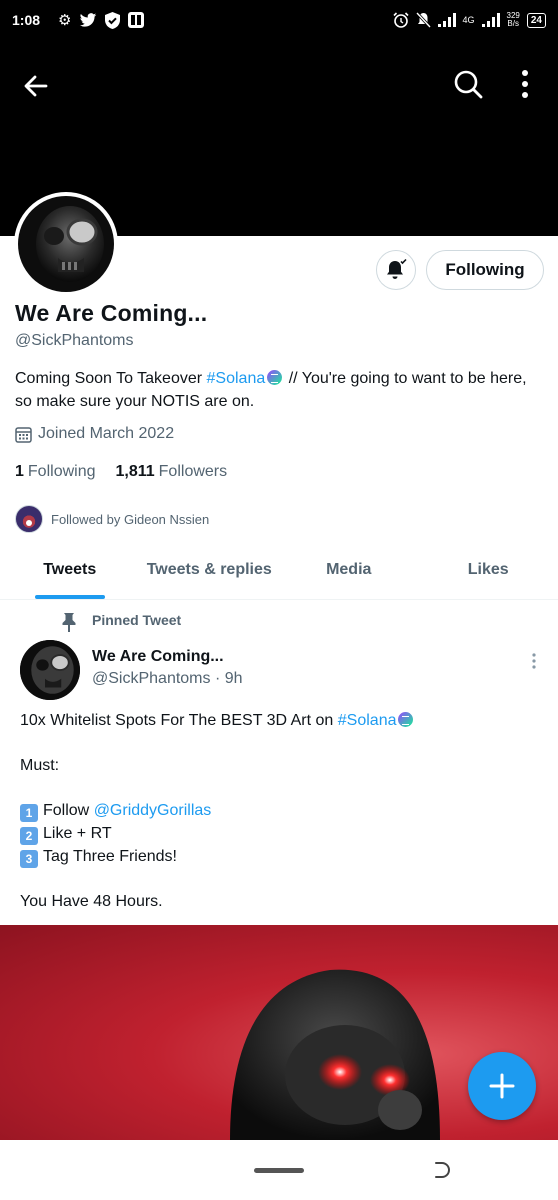 The width and height of the screenshot is (558, 1200). What do you see at coordinates (29, 519) in the screenshot?
I see `follower-avatar` at bounding box center [29, 519].